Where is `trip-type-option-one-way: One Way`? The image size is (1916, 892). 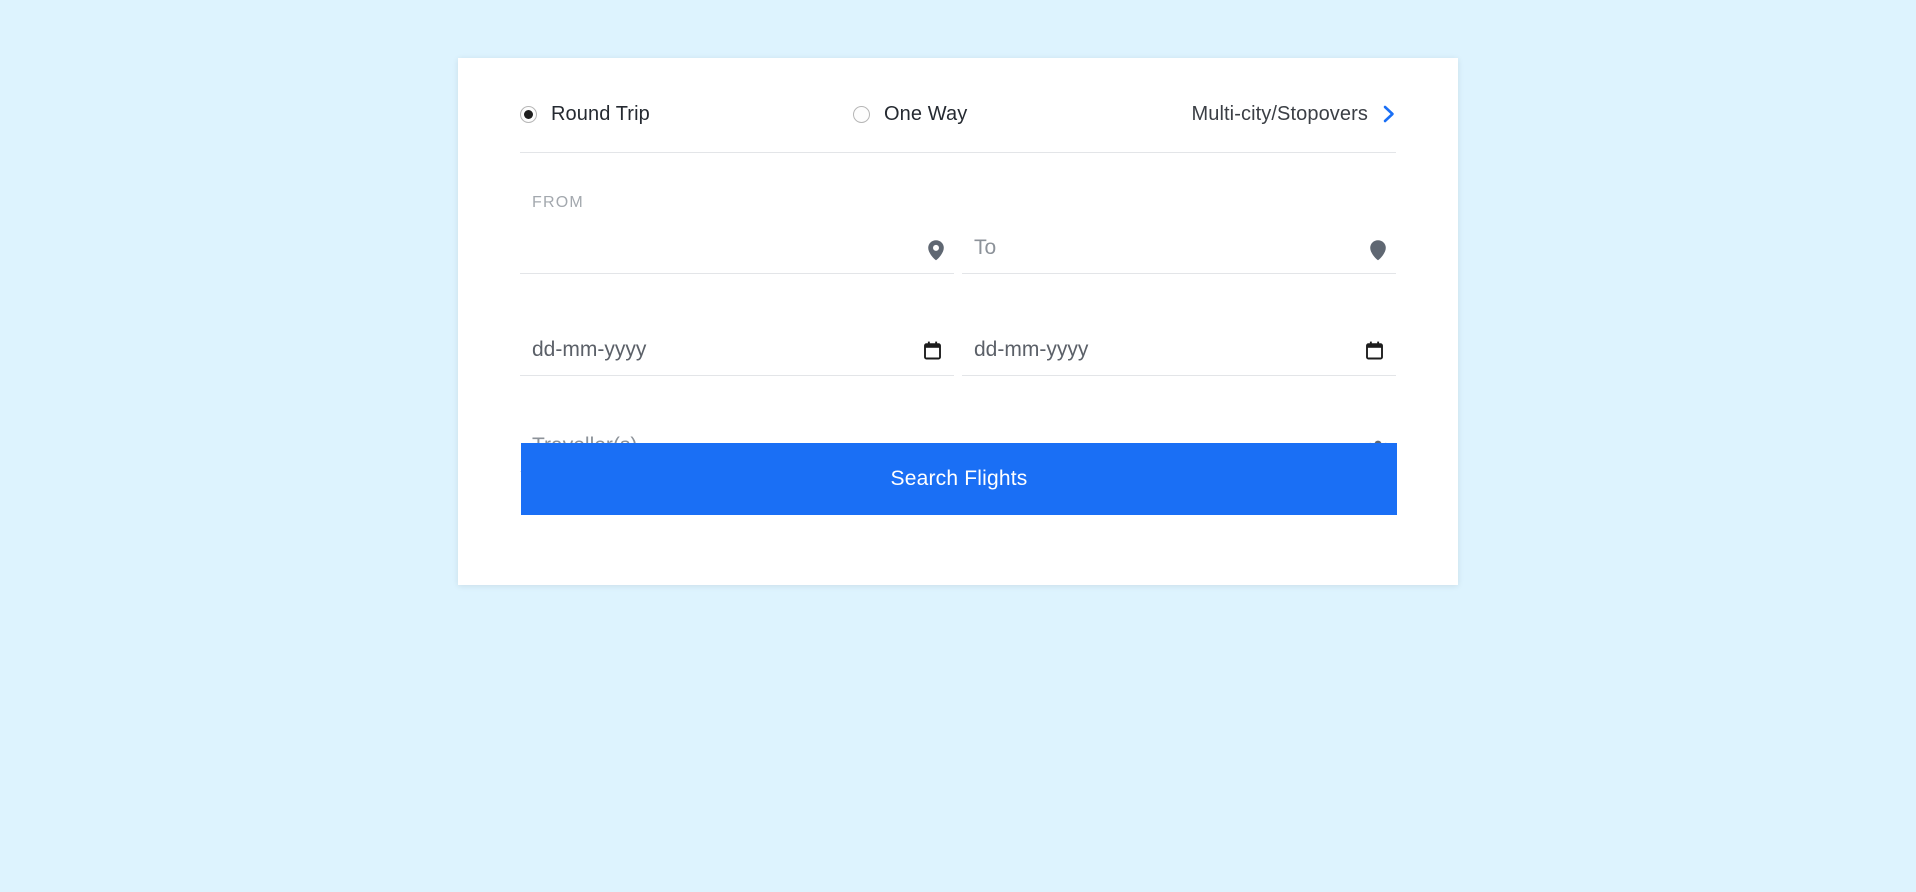 trip-type-option-one-way: One Way is located at coordinates (1005, 114).